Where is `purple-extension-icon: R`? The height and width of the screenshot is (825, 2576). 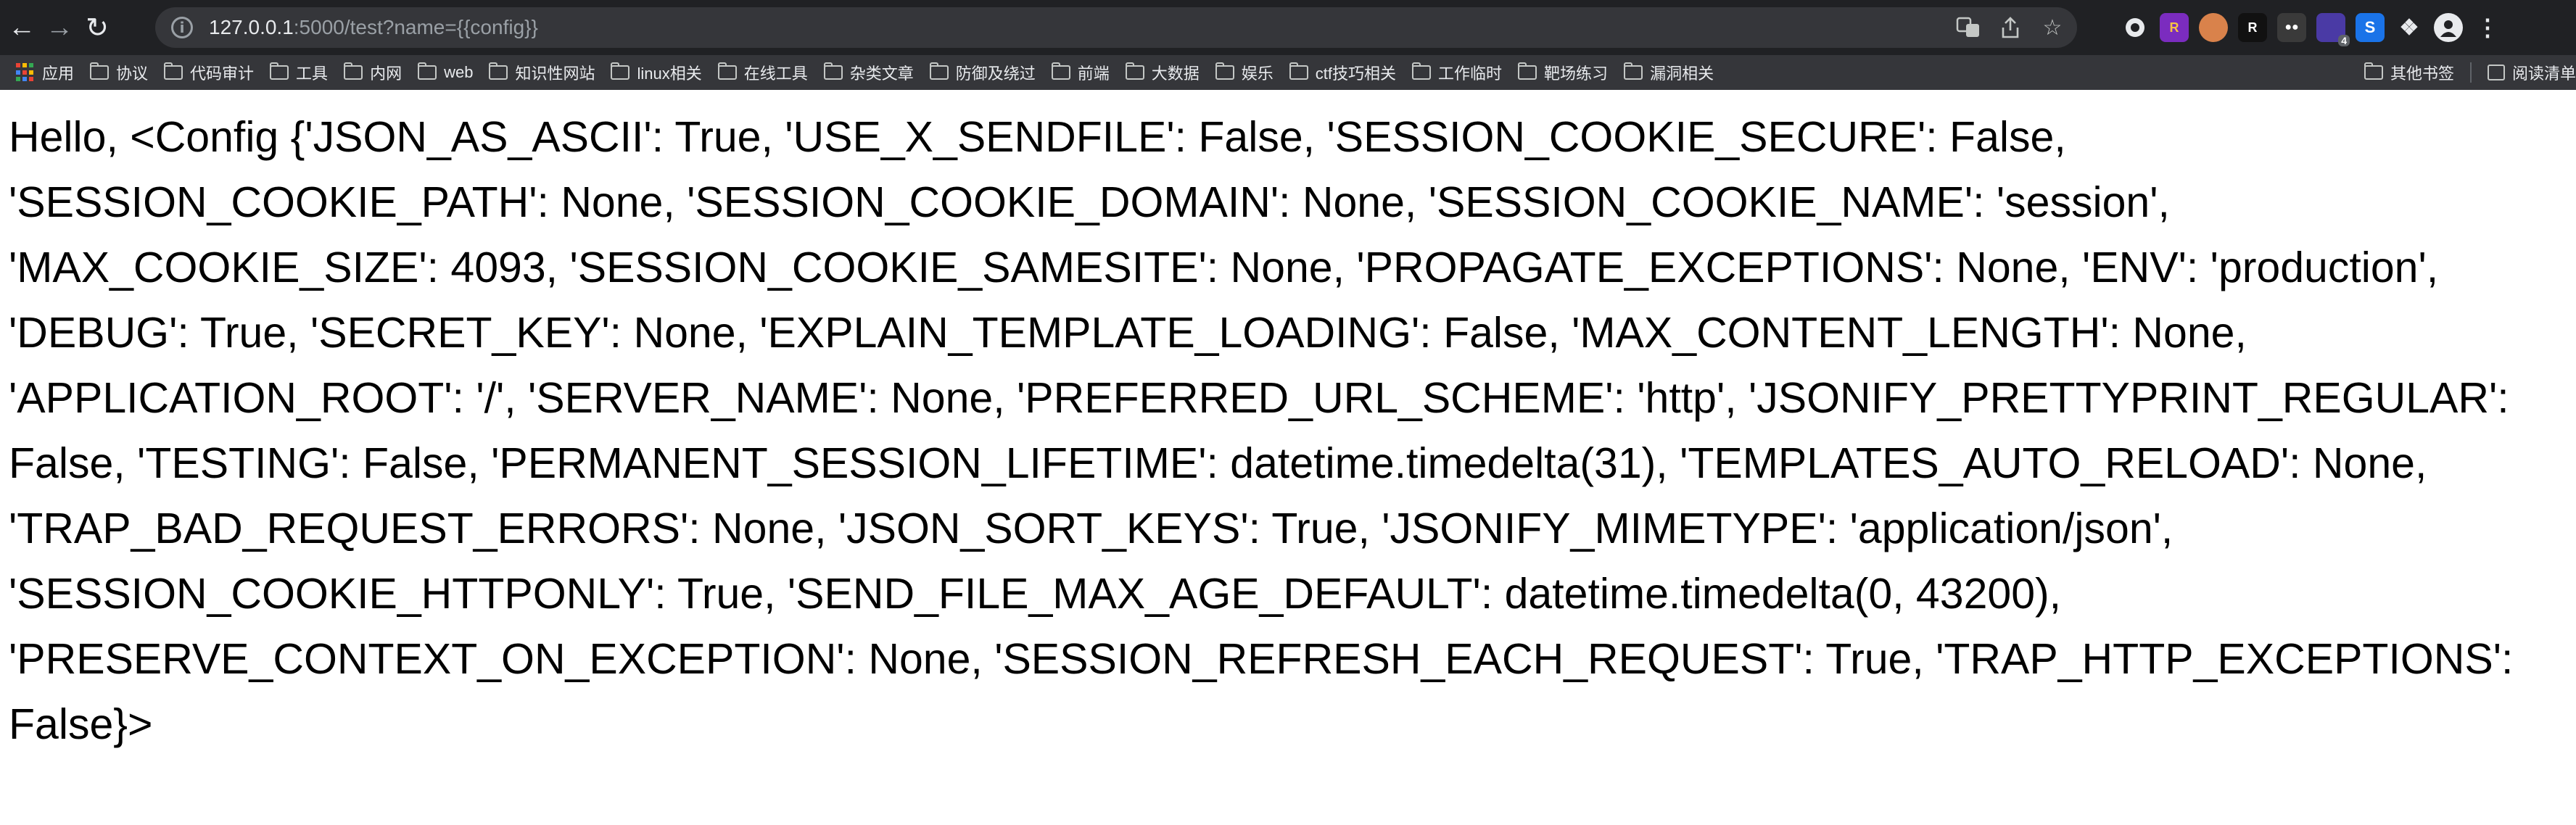 purple-extension-icon: R is located at coordinates (2174, 27).